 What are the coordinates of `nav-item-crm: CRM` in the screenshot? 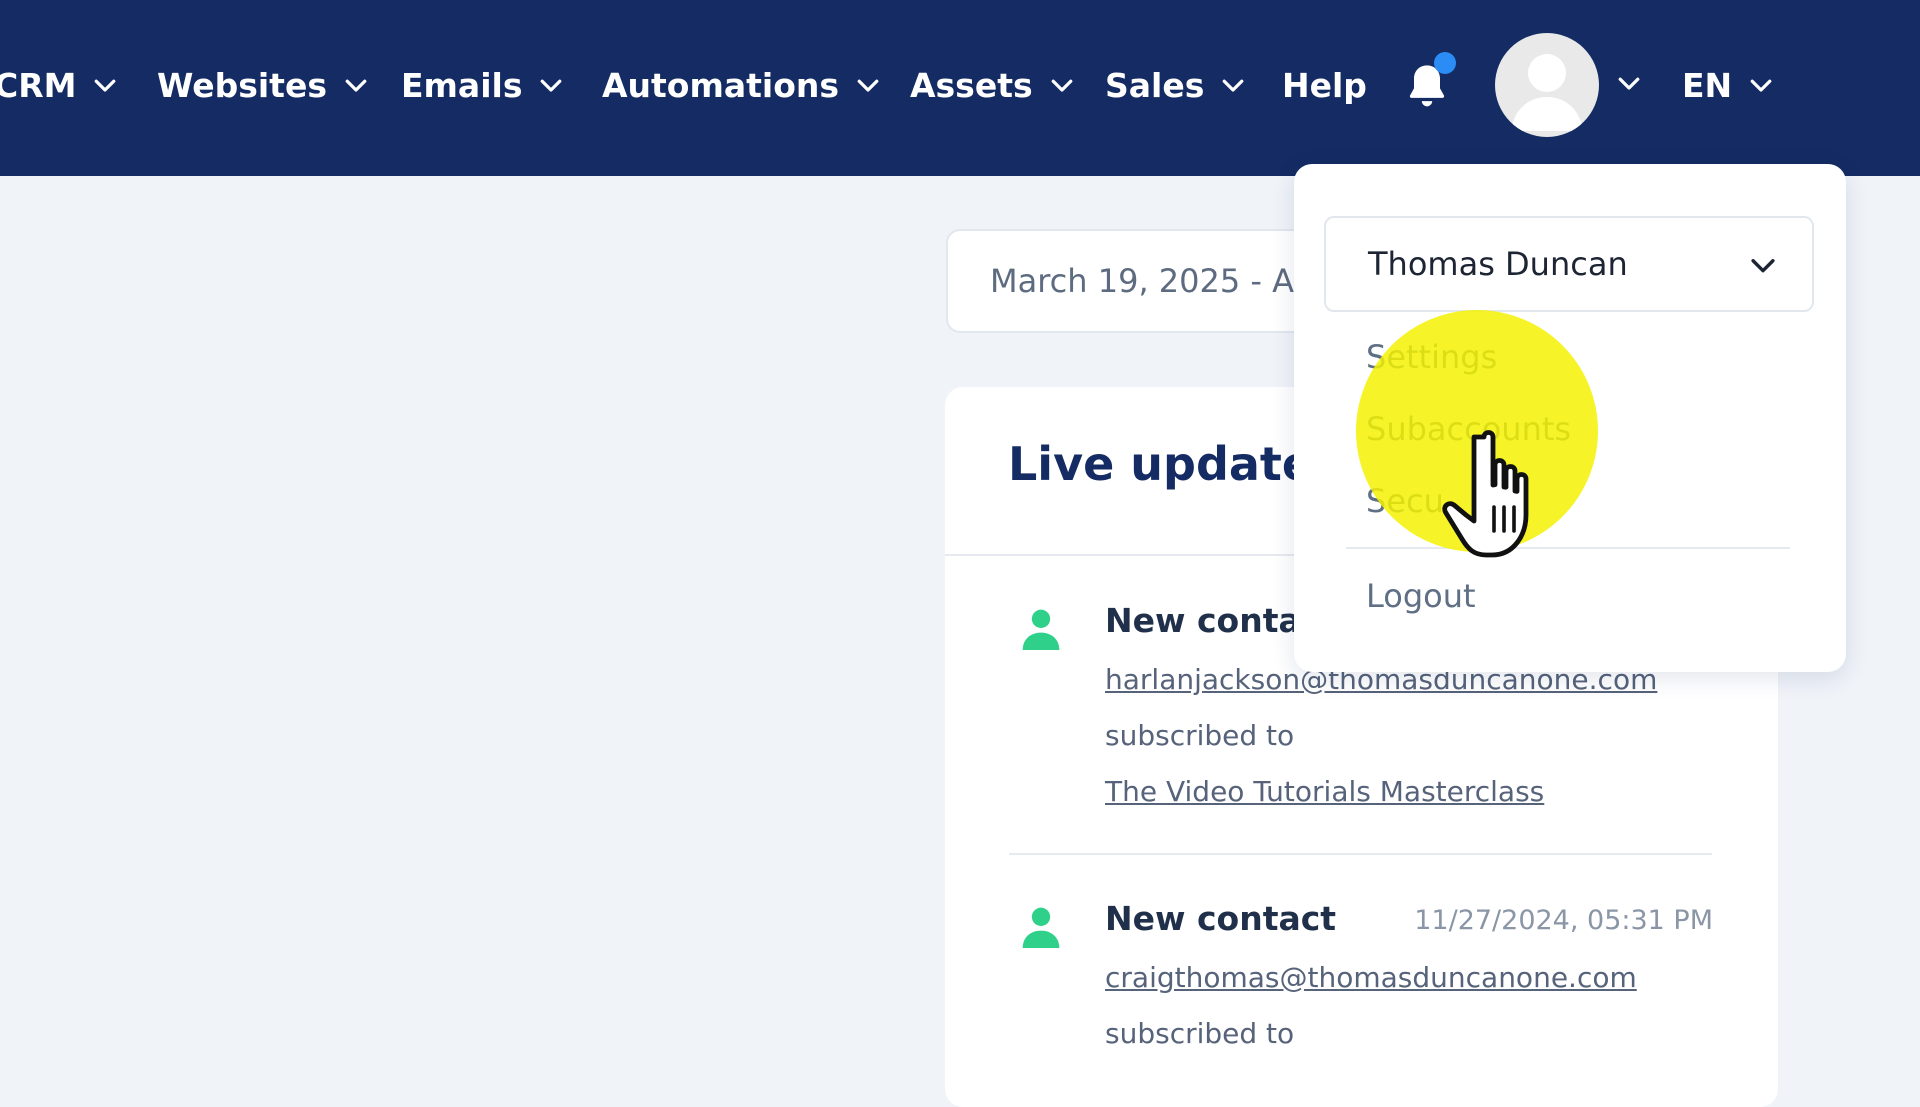 It's located at (60, 85).